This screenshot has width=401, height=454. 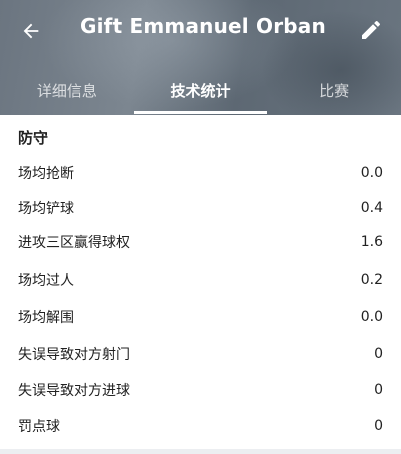 I want to click on stat-row: 失误导致对方进球 0, so click(x=200, y=390).